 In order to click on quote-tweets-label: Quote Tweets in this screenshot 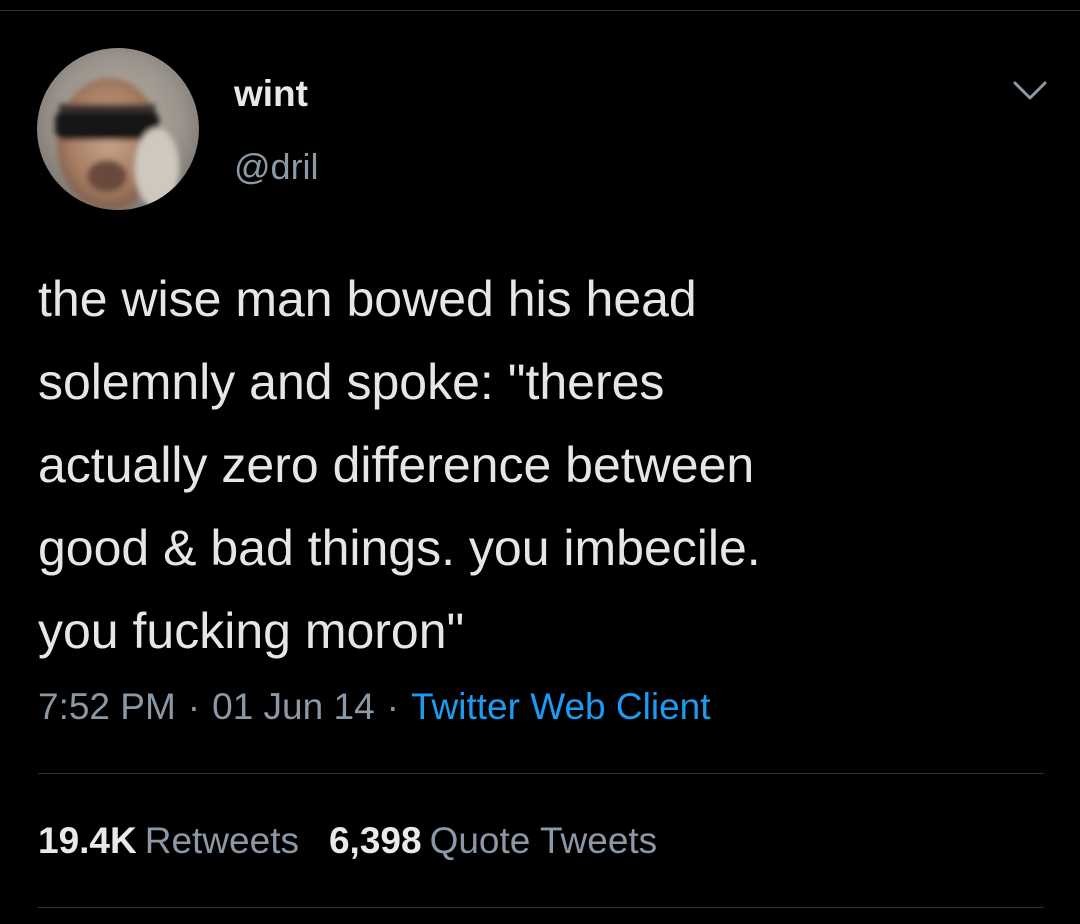, I will do `click(543, 840)`.